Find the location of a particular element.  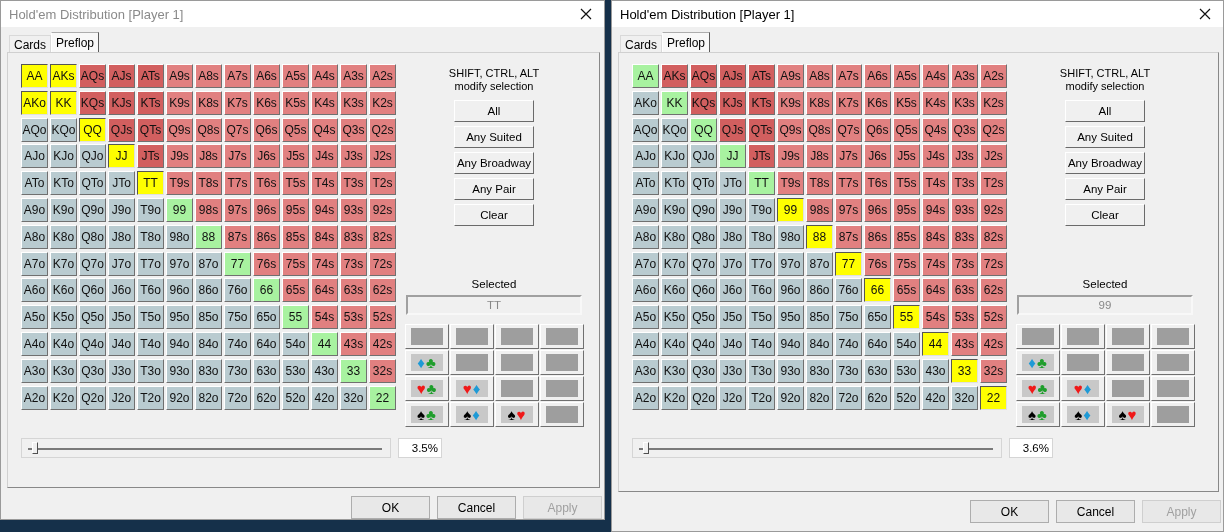

hand-cell: 93o is located at coordinates (790, 370).